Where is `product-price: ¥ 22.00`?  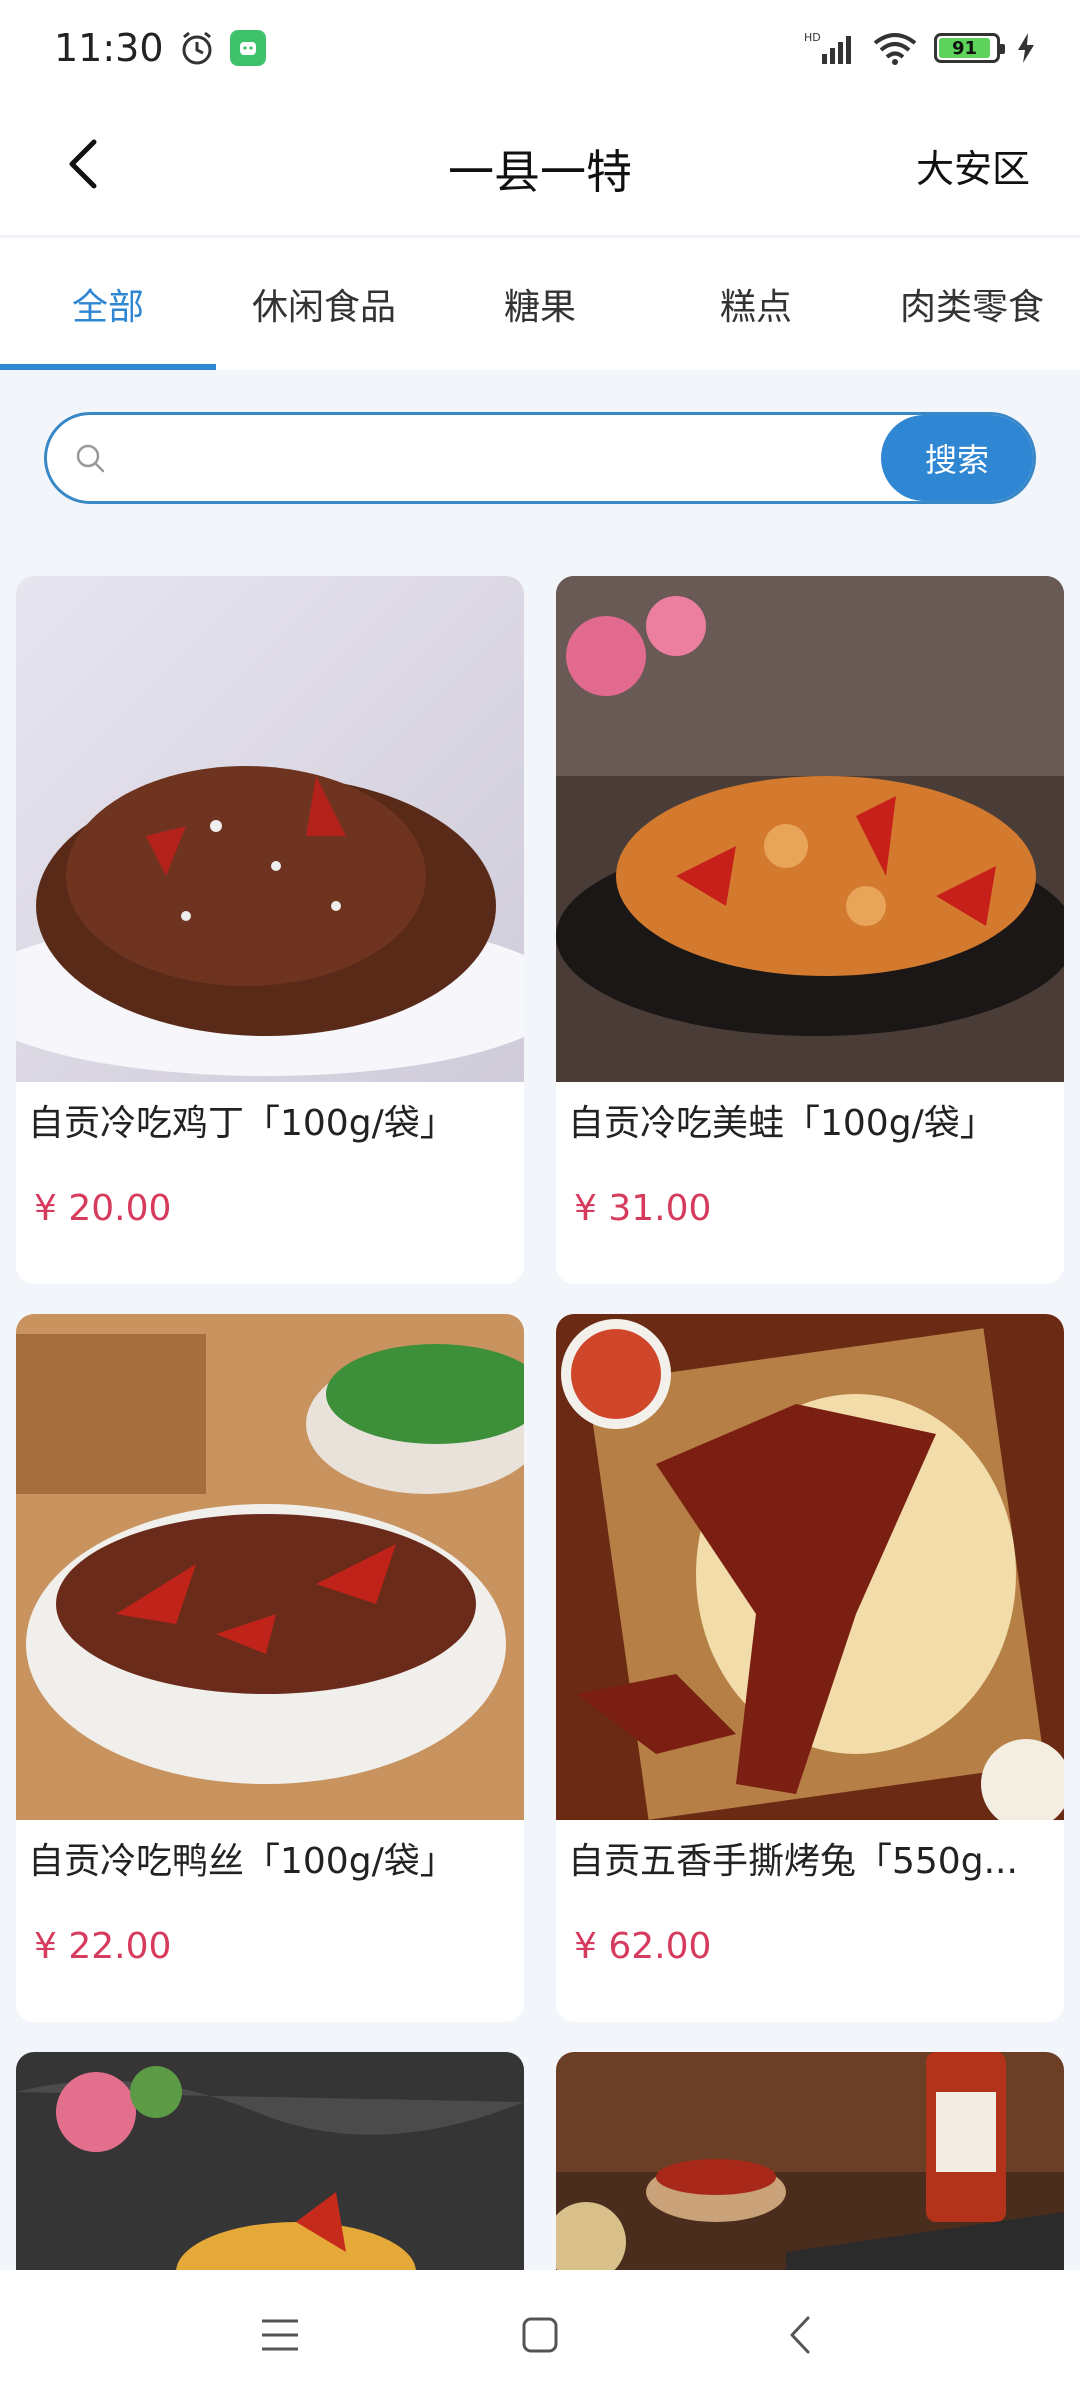
product-price: ¥ 22.00 is located at coordinates (103, 1946).